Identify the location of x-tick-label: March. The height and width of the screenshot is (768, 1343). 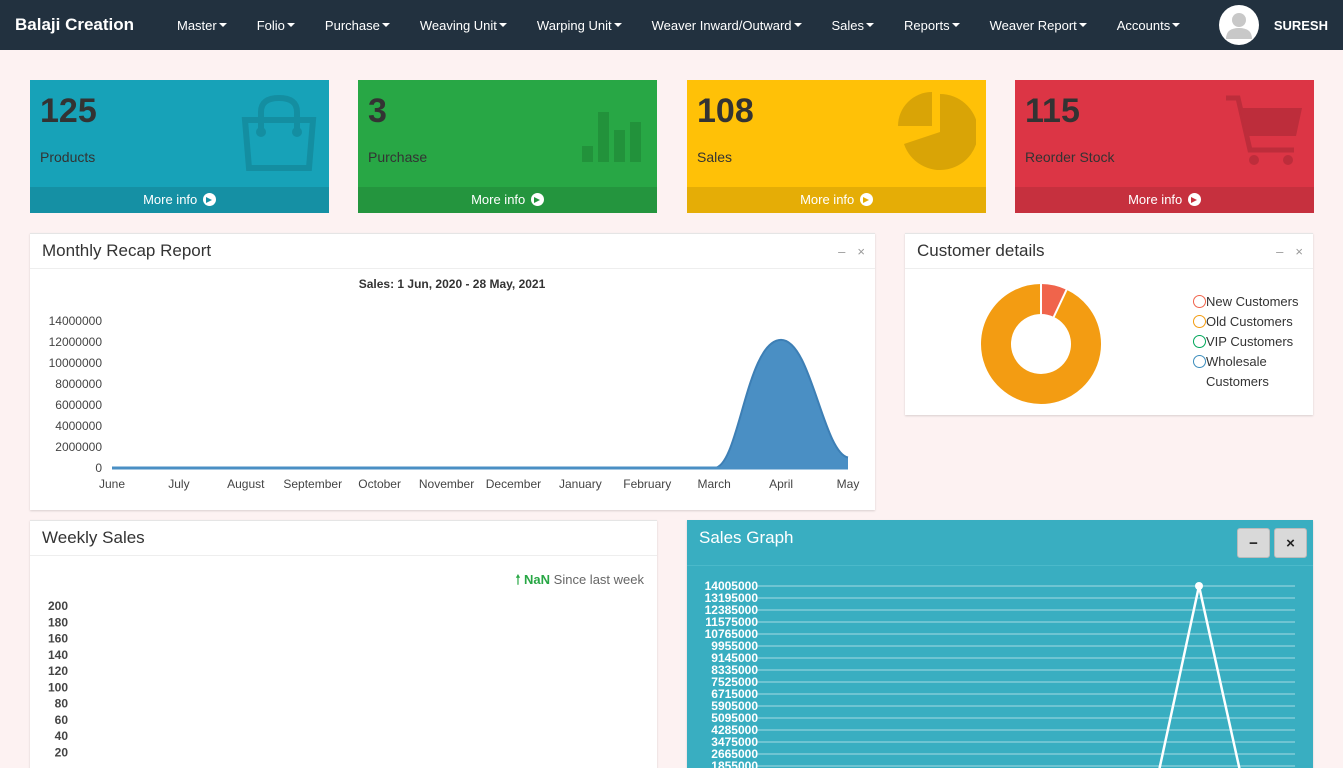
(714, 484).